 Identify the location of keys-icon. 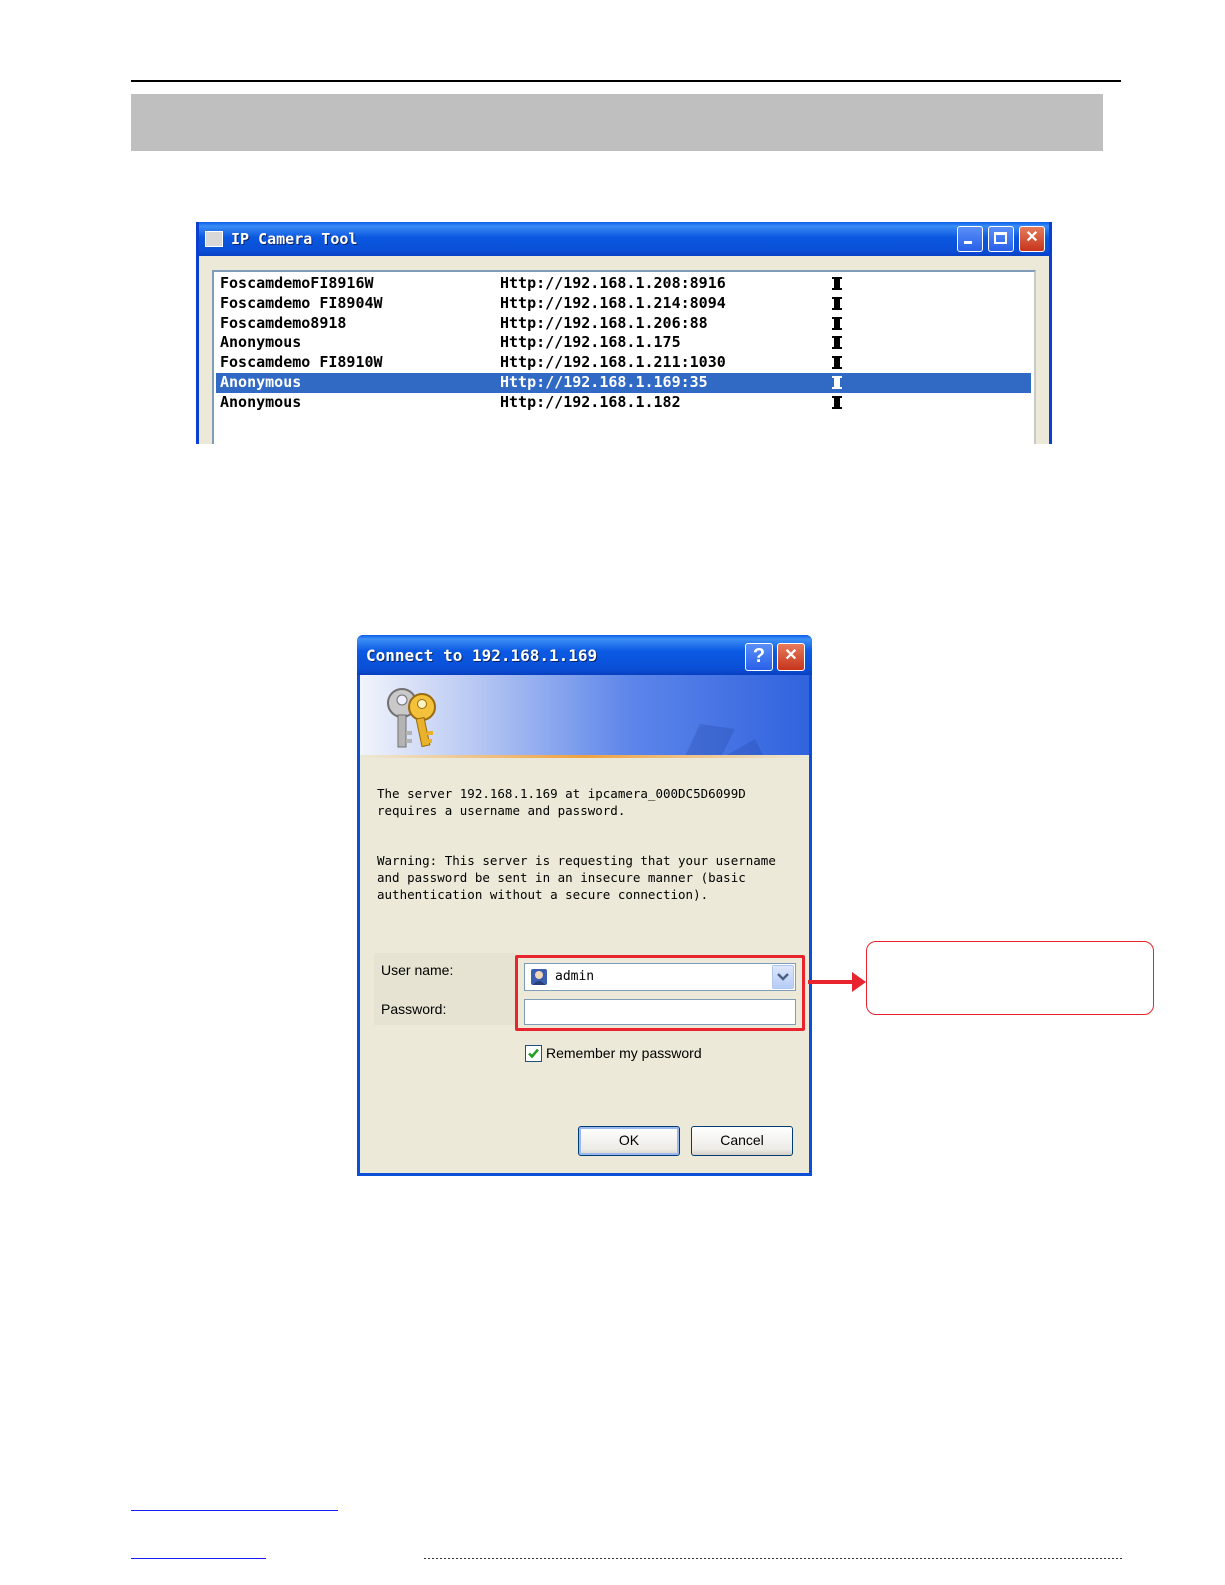
(411, 718).